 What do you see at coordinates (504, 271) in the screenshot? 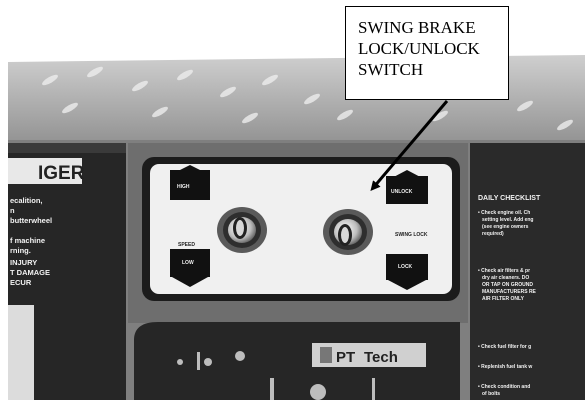
I see `checklist-line: • Check air filters & pr` at bounding box center [504, 271].